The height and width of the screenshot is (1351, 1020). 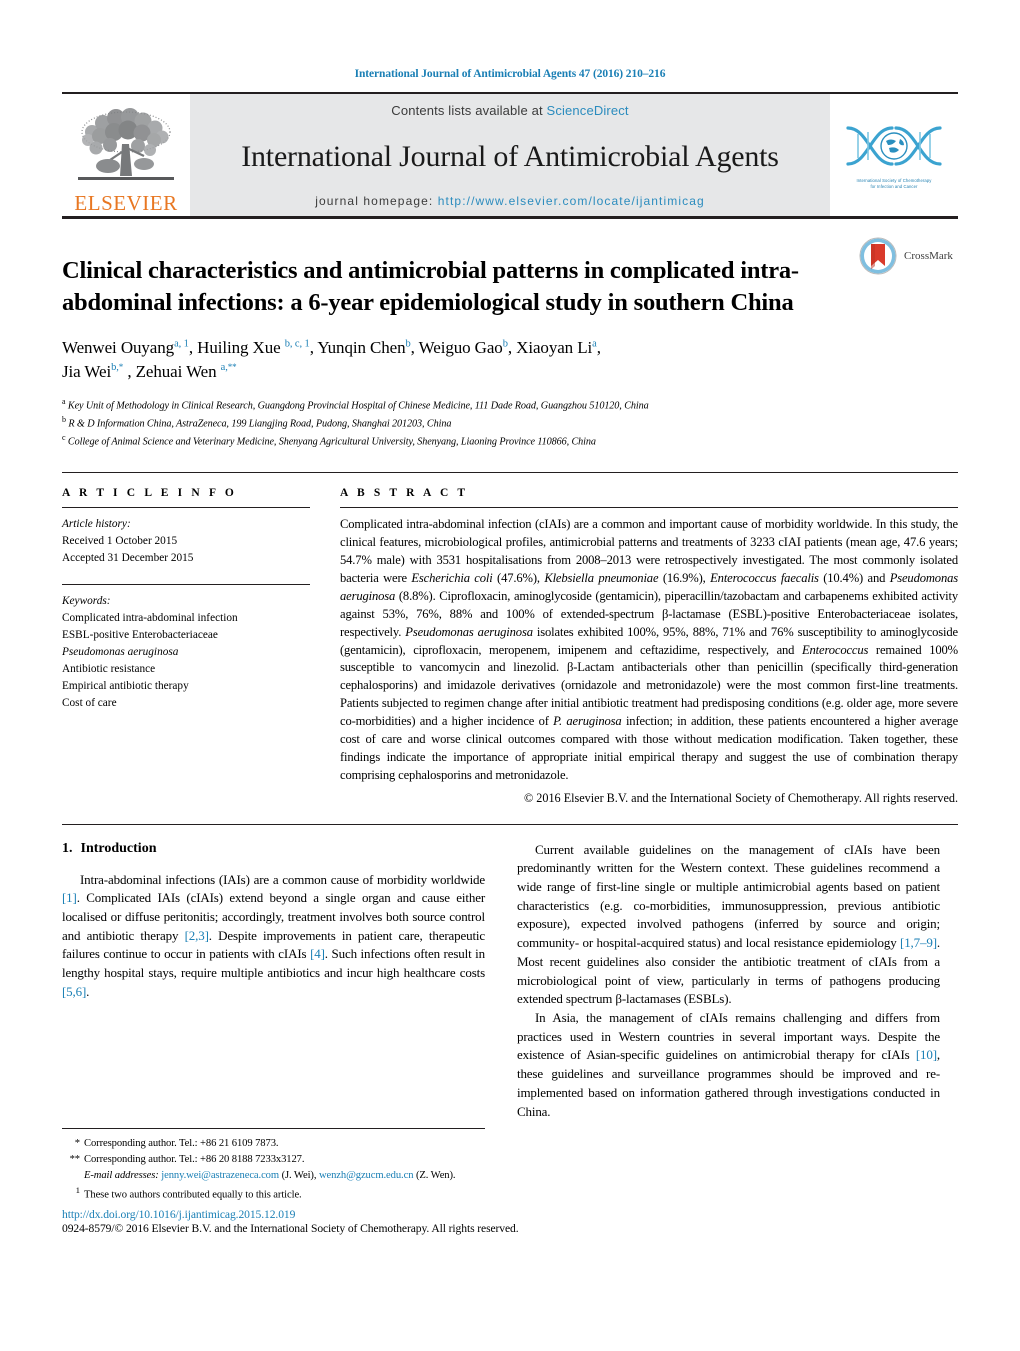 What do you see at coordinates (510, 824) in the screenshot?
I see `body-top-rule` at bounding box center [510, 824].